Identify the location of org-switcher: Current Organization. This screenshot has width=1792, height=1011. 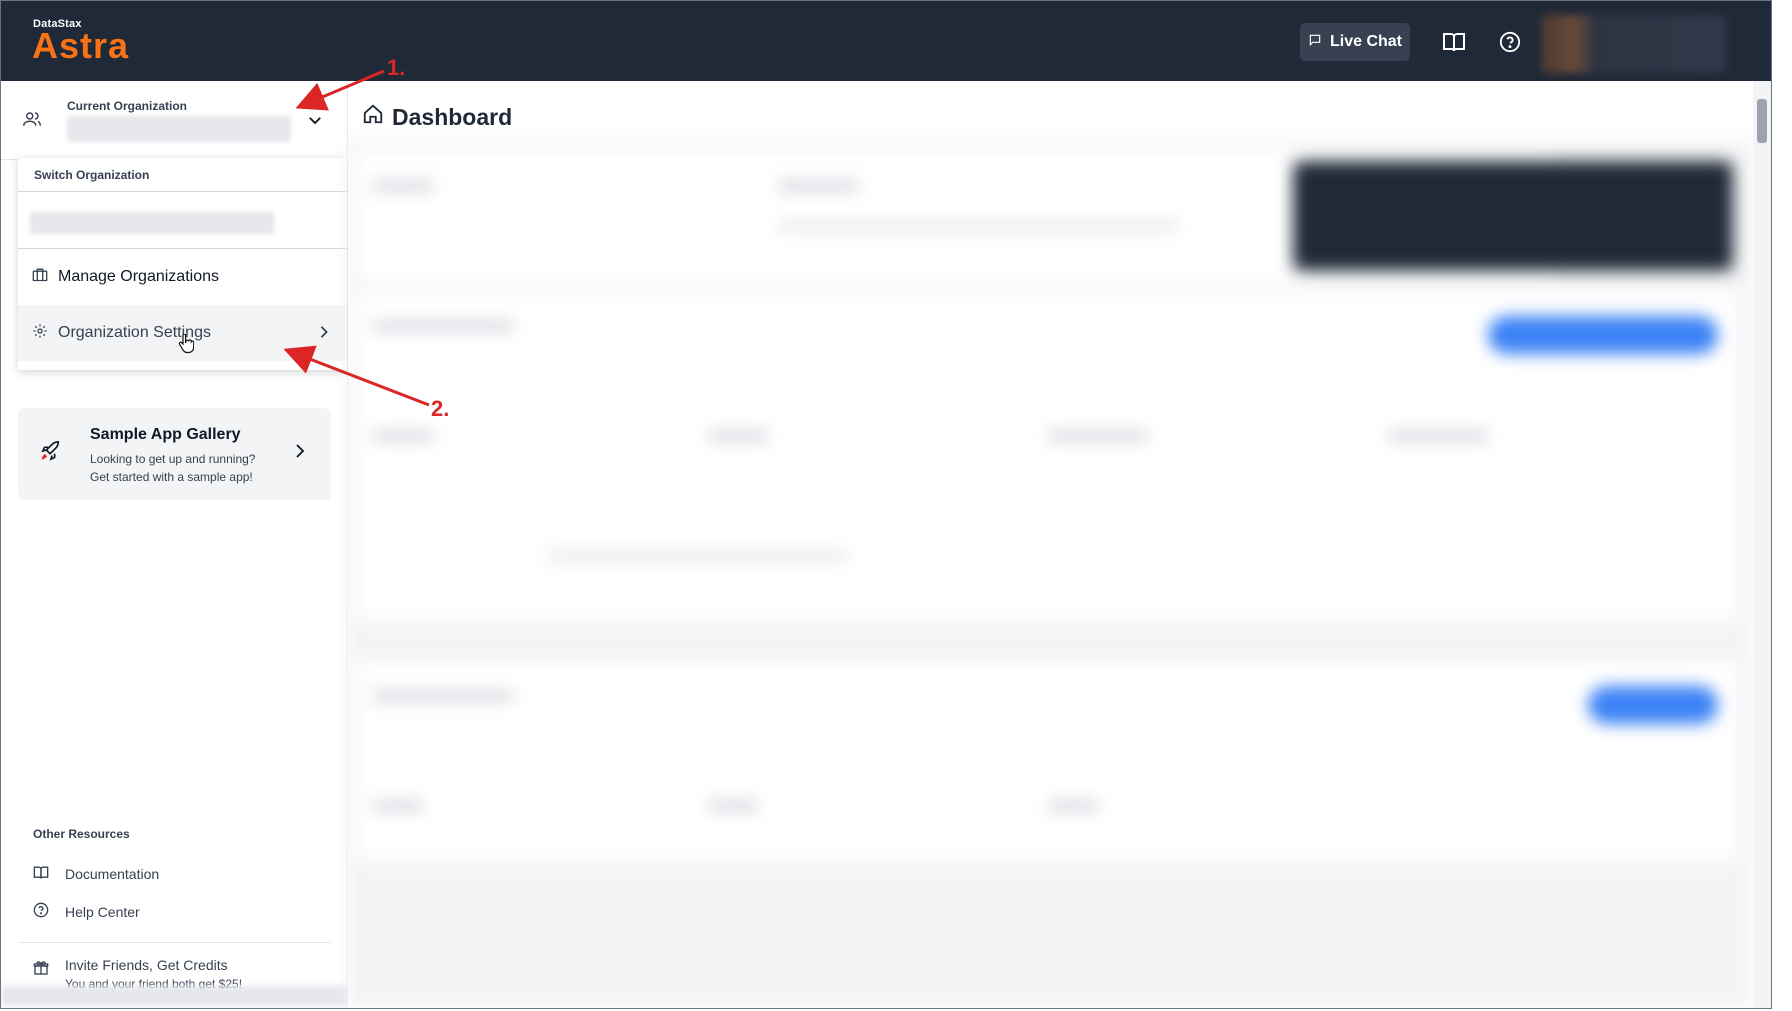
(174, 120).